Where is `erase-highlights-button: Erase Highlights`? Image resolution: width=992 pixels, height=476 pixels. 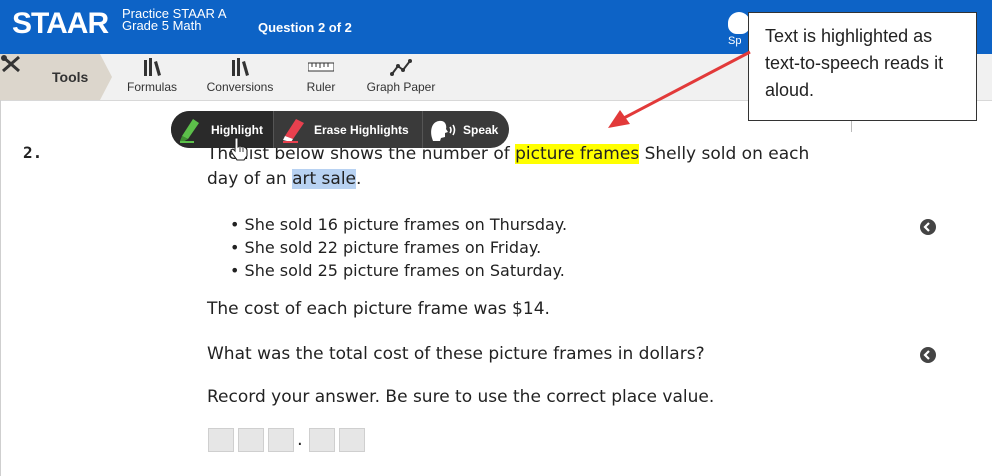
erase-highlights-button: Erase Highlights is located at coordinates (348, 129).